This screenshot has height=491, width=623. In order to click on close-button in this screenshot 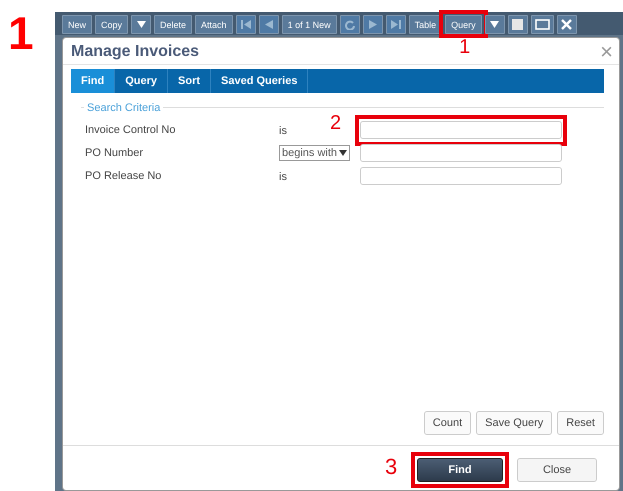, I will do `click(566, 24)`.